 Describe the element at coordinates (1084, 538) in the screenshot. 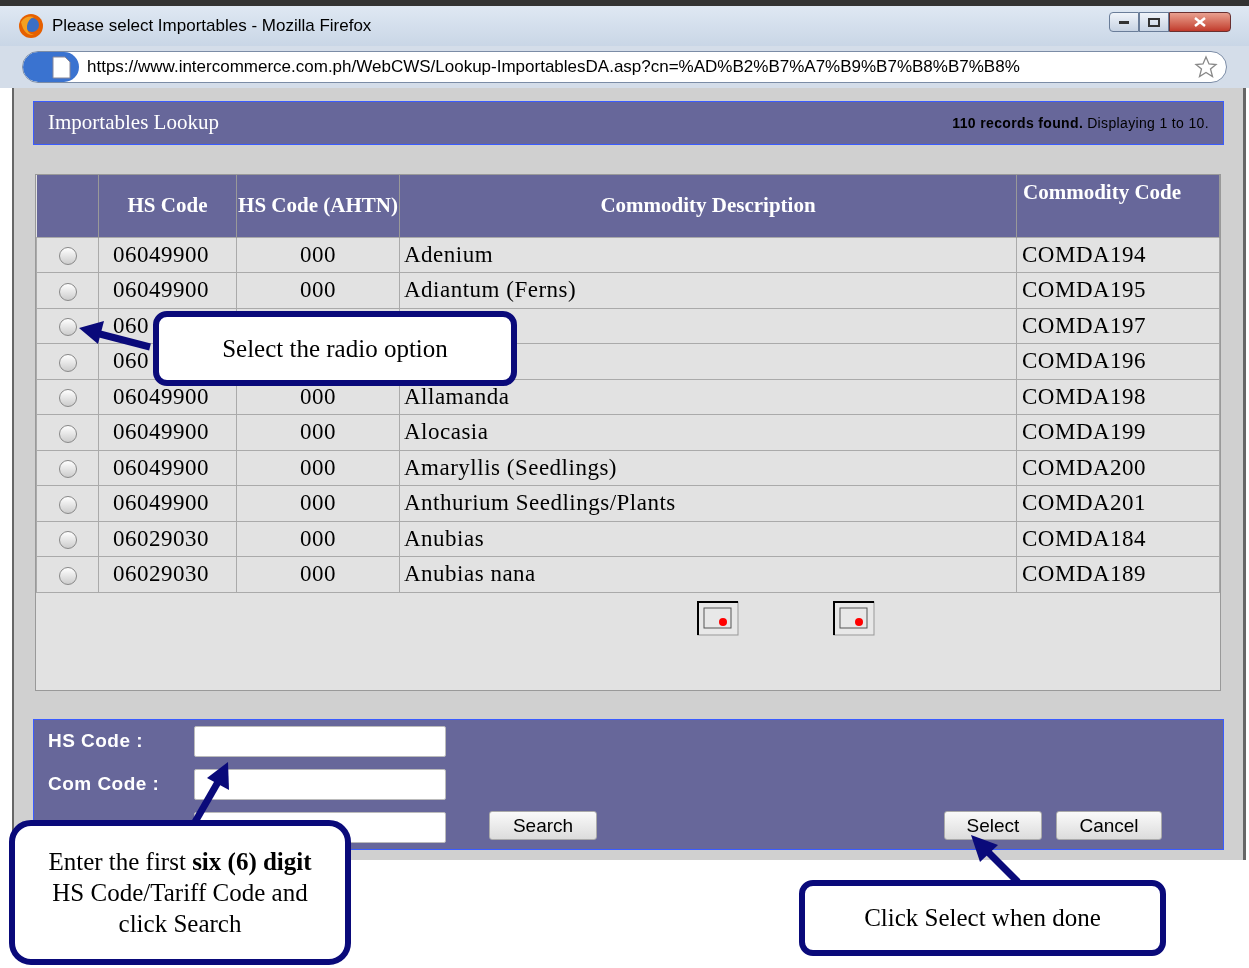

I see `table-cell: COMDA184` at that location.